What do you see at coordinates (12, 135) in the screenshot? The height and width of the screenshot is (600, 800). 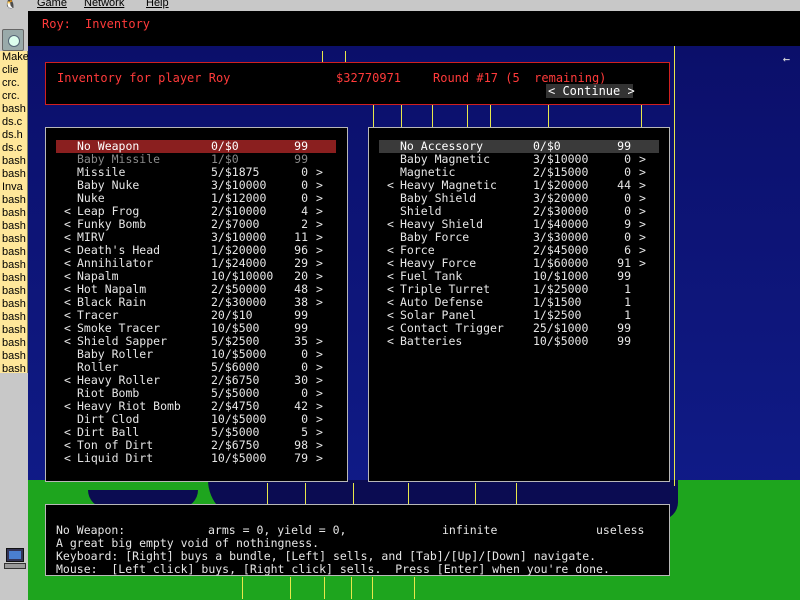 I see `task-item: ds.h` at bounding box center [12, 135].